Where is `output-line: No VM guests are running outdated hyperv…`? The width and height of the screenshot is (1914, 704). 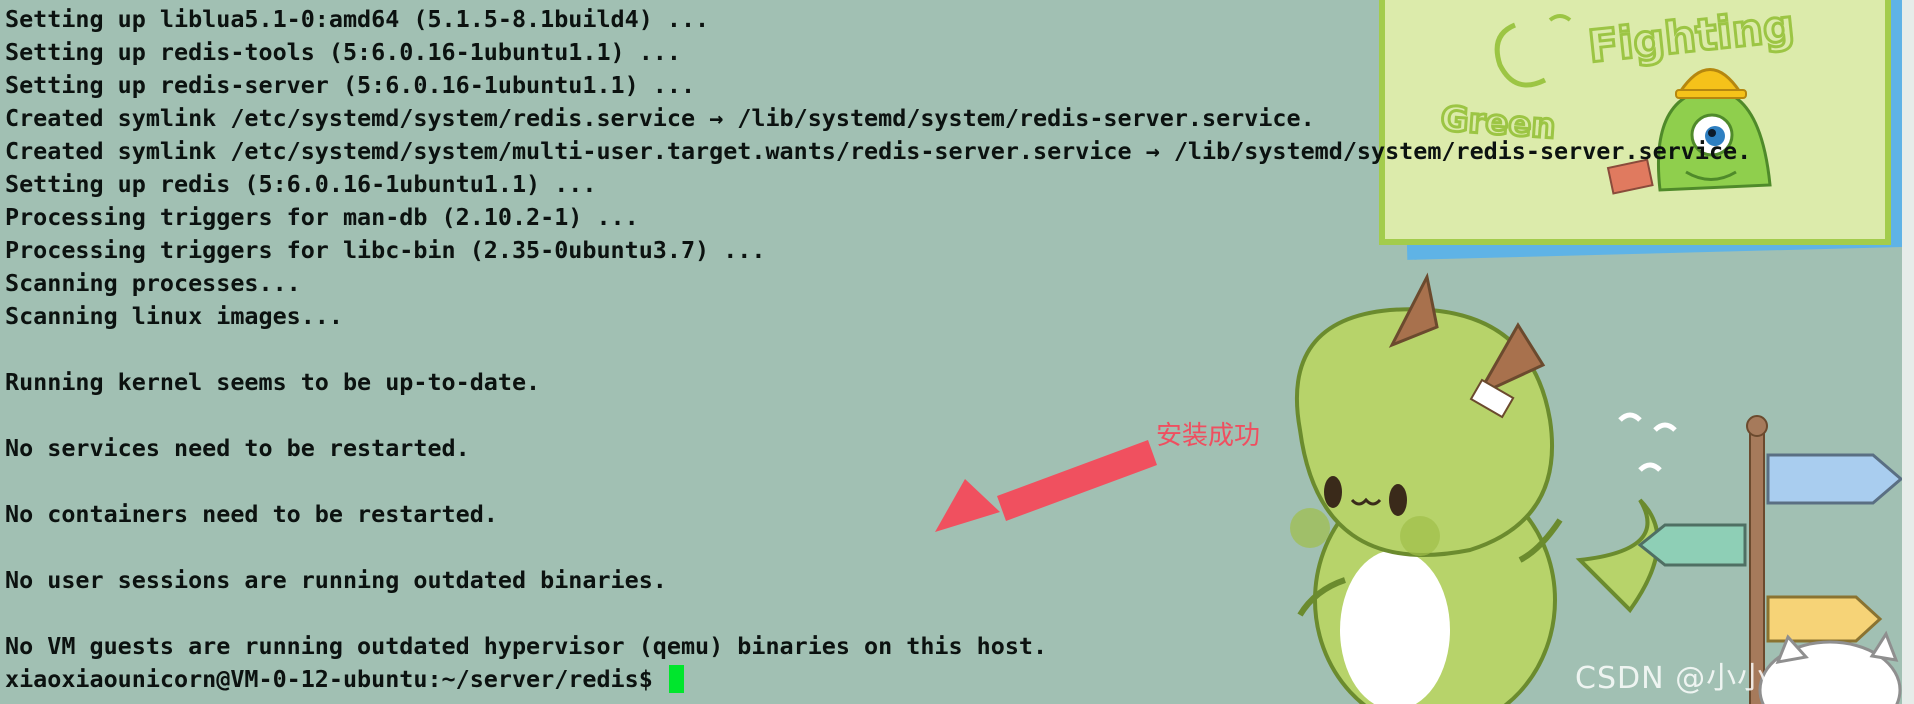 output-line: No VM guests are running outdated hyperv… is located at coordinates (526, 646).